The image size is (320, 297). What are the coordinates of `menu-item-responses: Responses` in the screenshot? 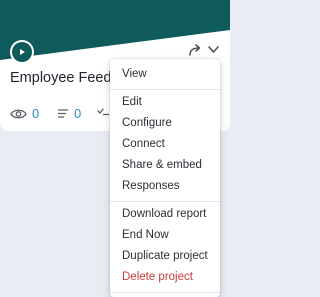 It's located at (151, 186).